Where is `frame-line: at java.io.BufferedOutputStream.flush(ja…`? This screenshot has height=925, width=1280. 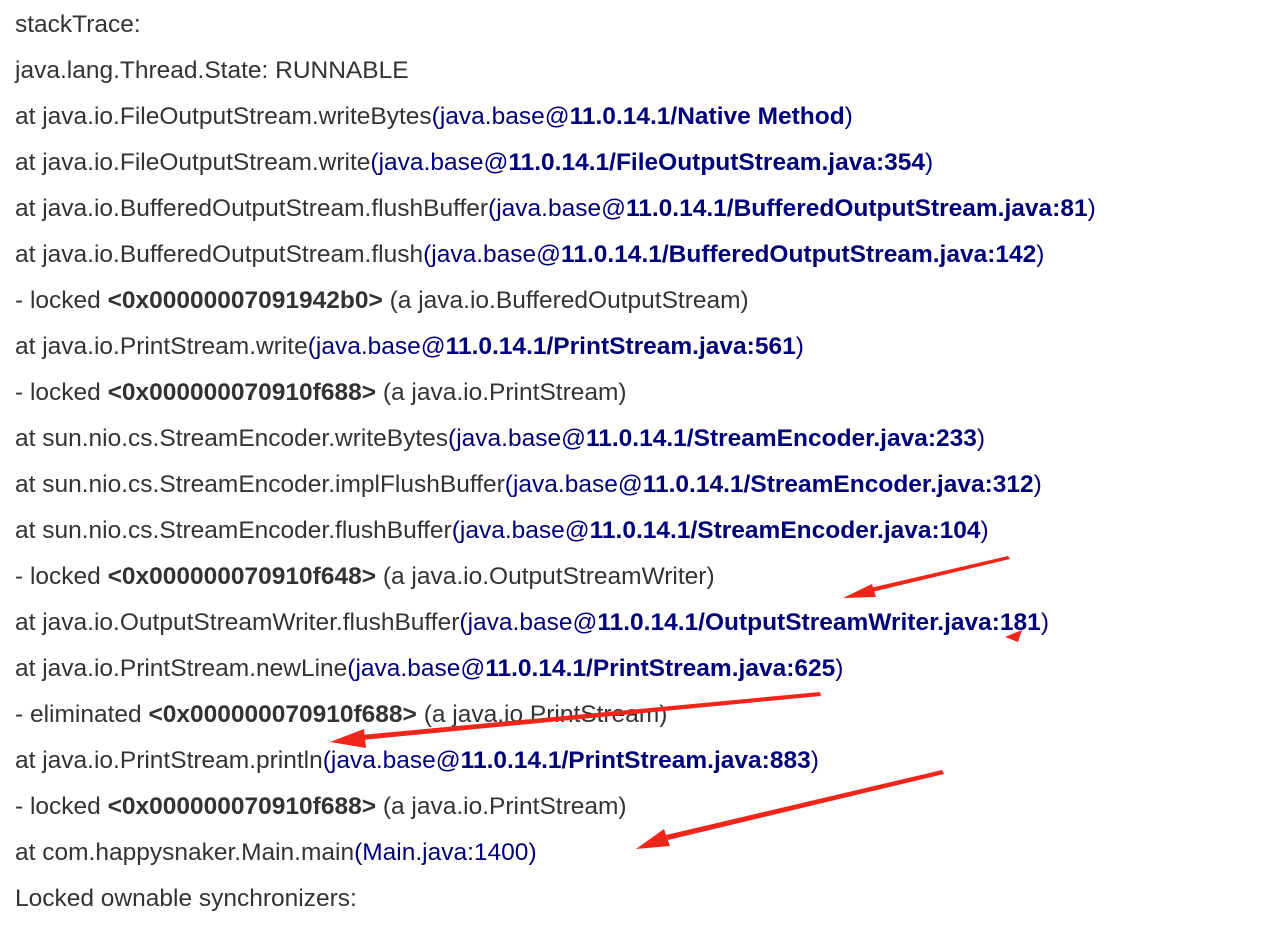 frame-line: at java.io.BufferedOutputStream.flush(ja… is located at coordinates (642, 258).